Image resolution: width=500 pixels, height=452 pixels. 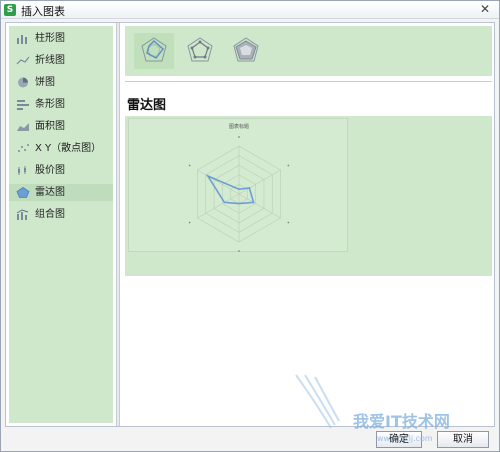 I want to click on subtype-radar, so click(x=154, y=51).